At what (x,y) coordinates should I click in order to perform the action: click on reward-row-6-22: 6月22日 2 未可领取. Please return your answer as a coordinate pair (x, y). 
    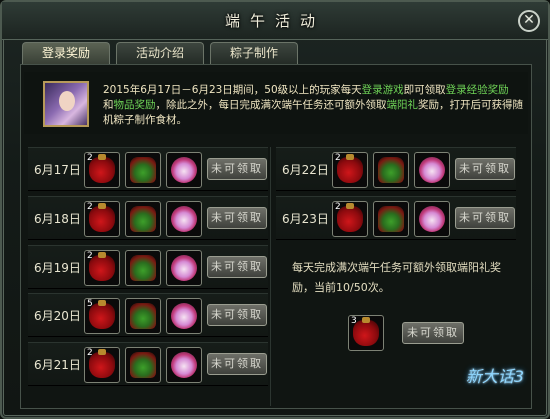
    Looking at the image, I should click on (396, 169).